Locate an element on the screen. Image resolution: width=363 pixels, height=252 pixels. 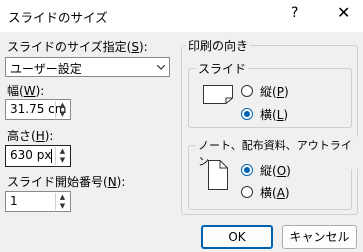
slide-size-label: スライドのサイズ指定(S): is located at coordinates (77, 47).